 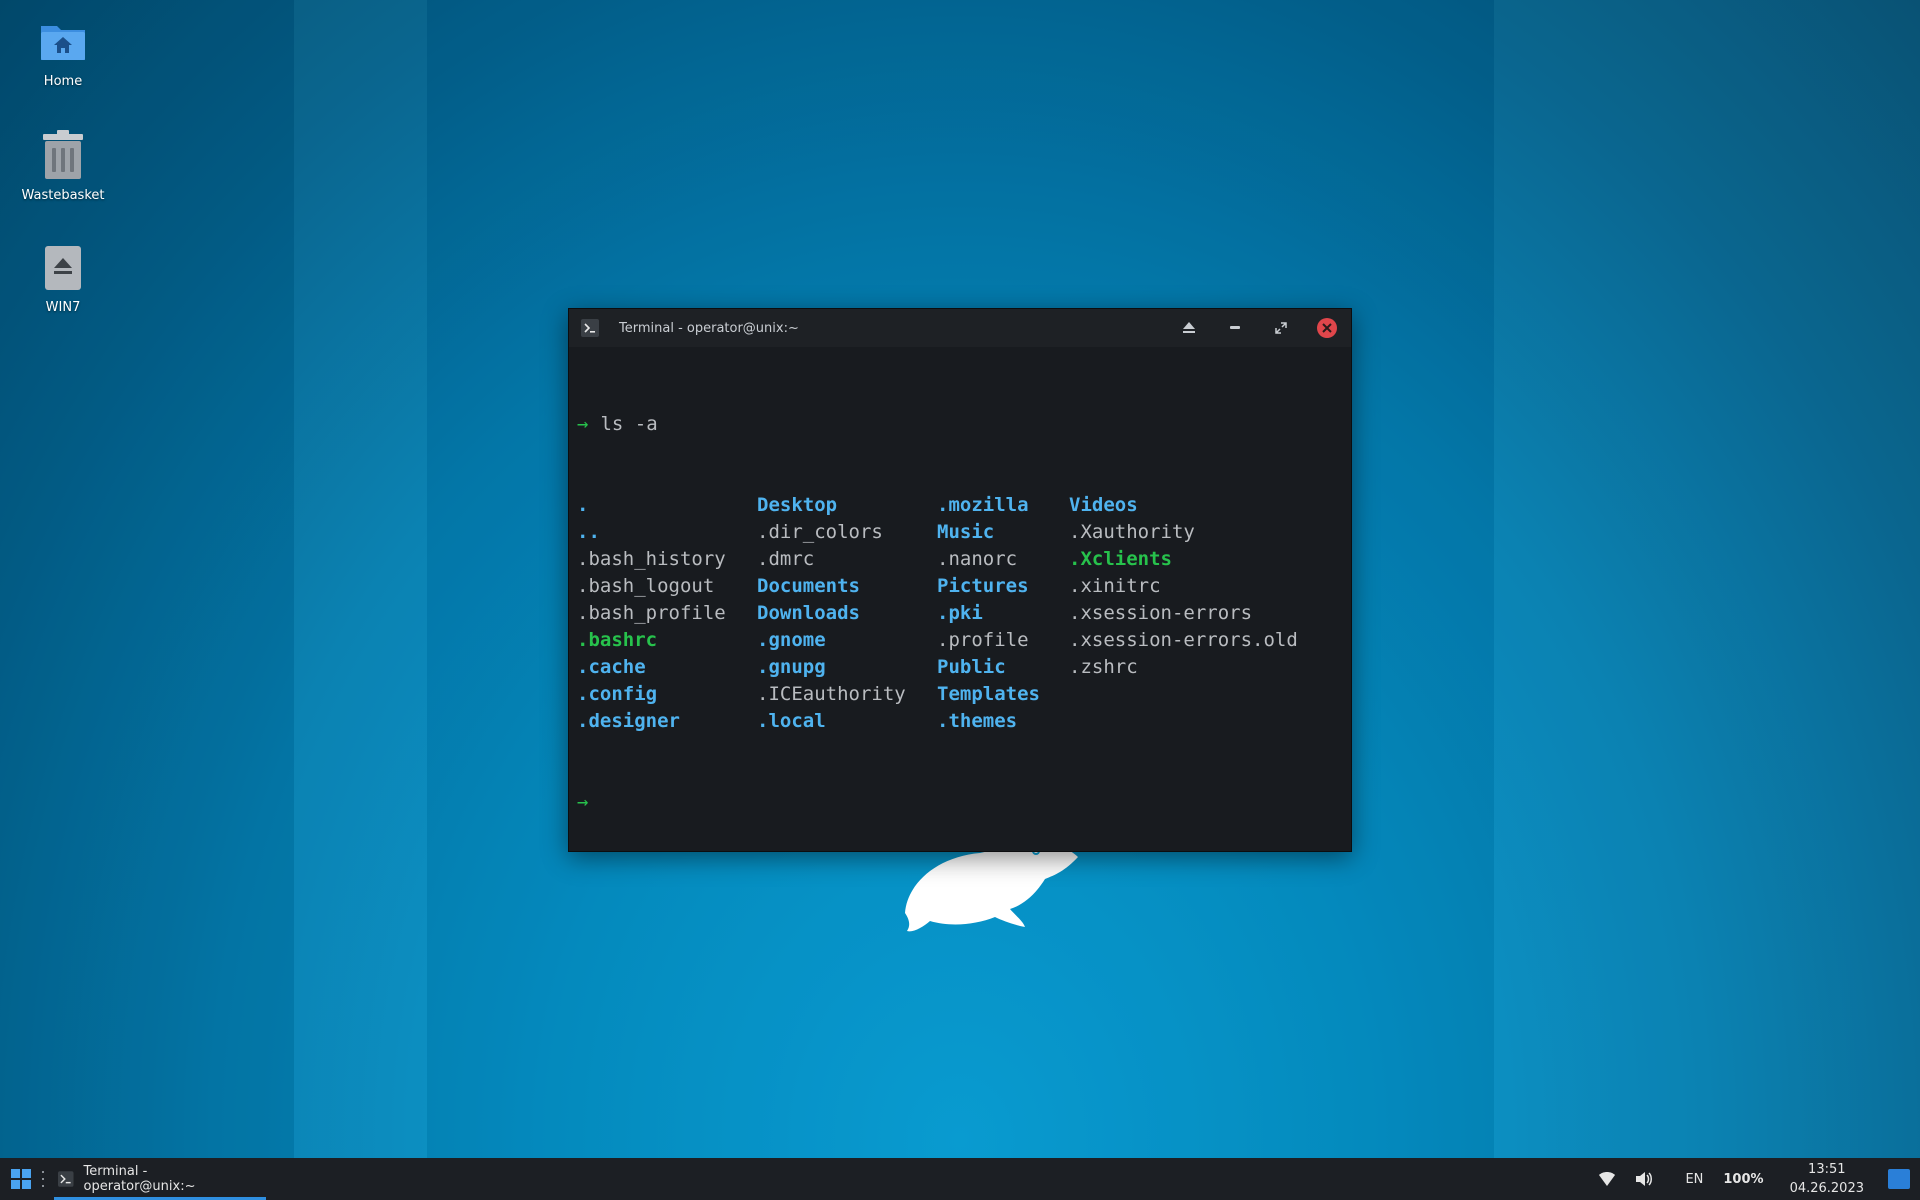 What do you see at coordinates (588, 532) in the screenshot?
I see `ls-entry: ..` at bounding box center [588, 532].